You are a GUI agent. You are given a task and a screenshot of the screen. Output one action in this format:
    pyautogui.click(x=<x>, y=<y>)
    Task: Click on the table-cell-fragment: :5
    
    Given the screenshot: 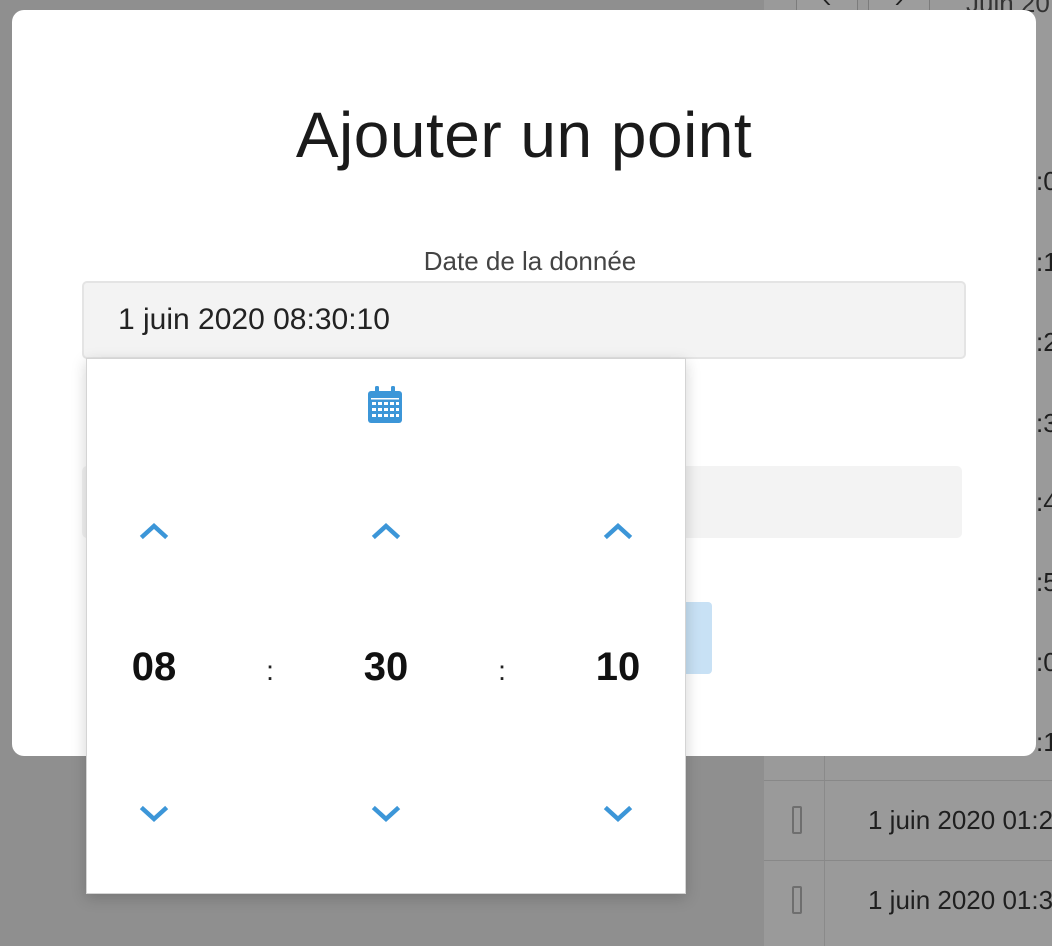 What is the action you would take?
    pyautogui.click(x=1044, y=582)
    